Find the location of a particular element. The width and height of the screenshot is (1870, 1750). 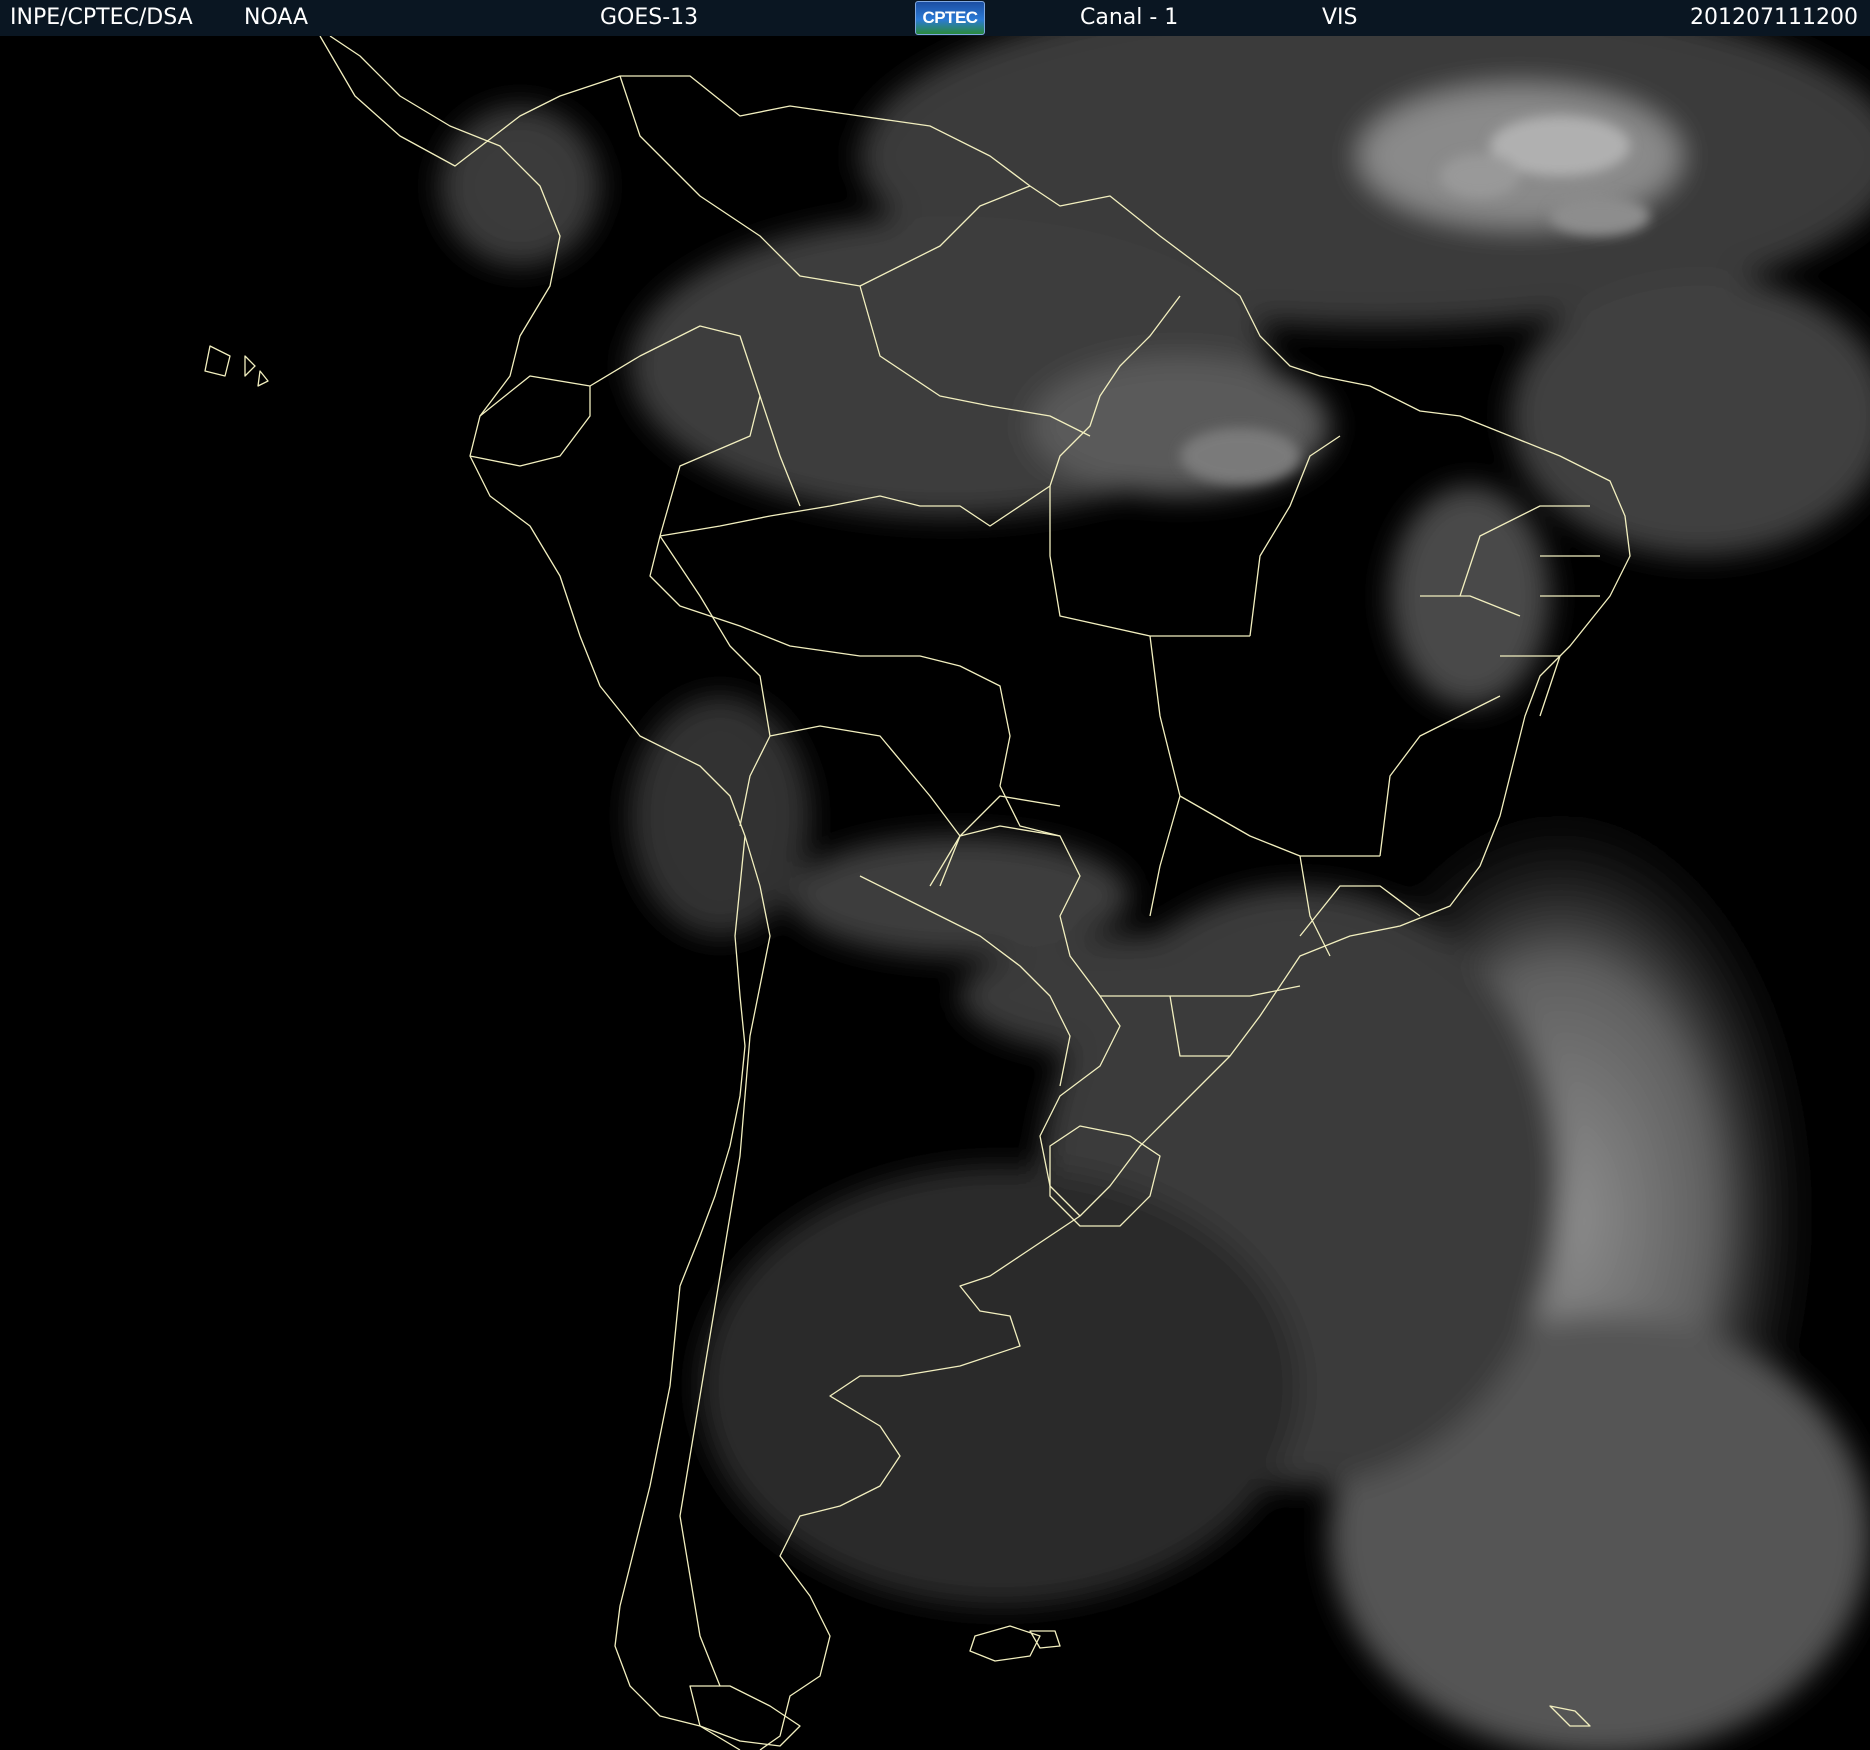

cloud-colombia is located at coordinates (520, 186).